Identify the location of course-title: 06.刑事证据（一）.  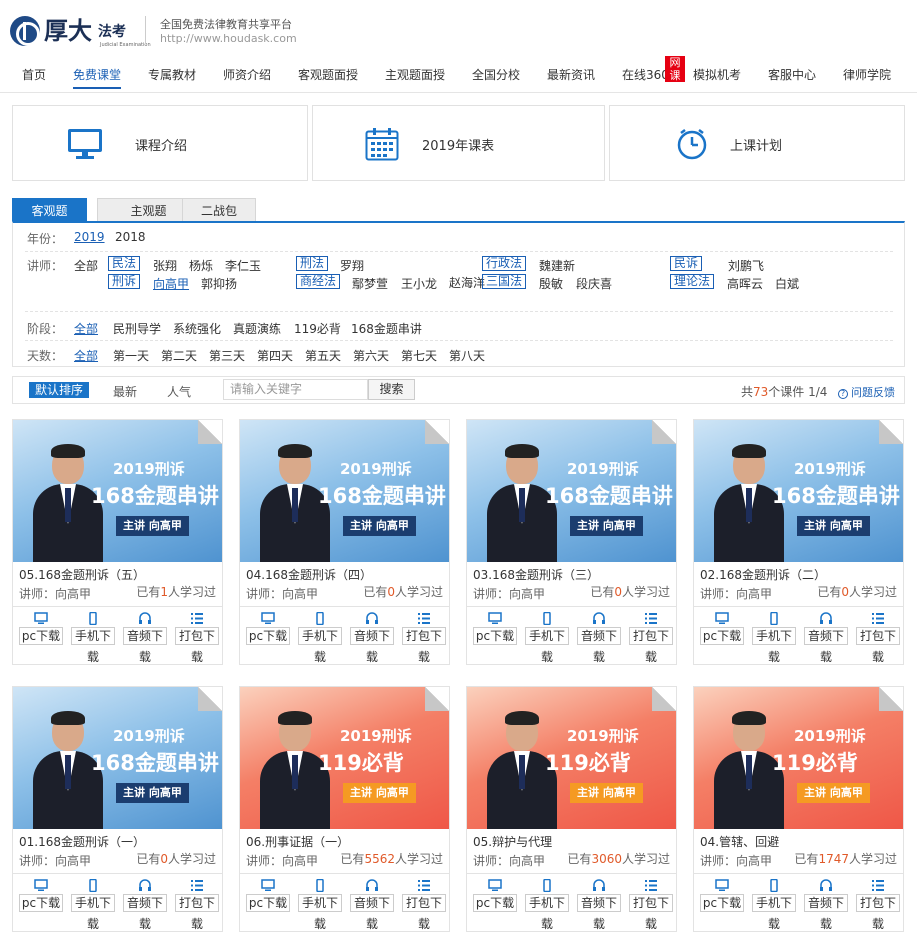
(297, 841).